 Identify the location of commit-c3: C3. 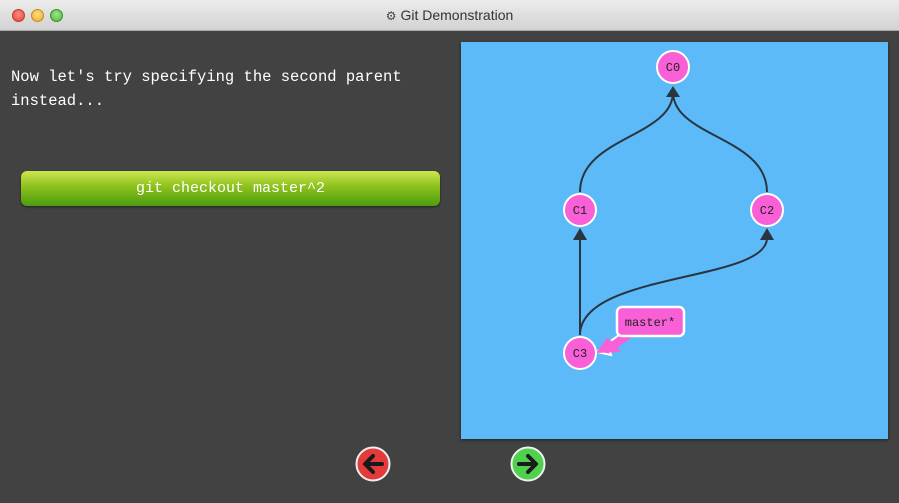
(580, 353).